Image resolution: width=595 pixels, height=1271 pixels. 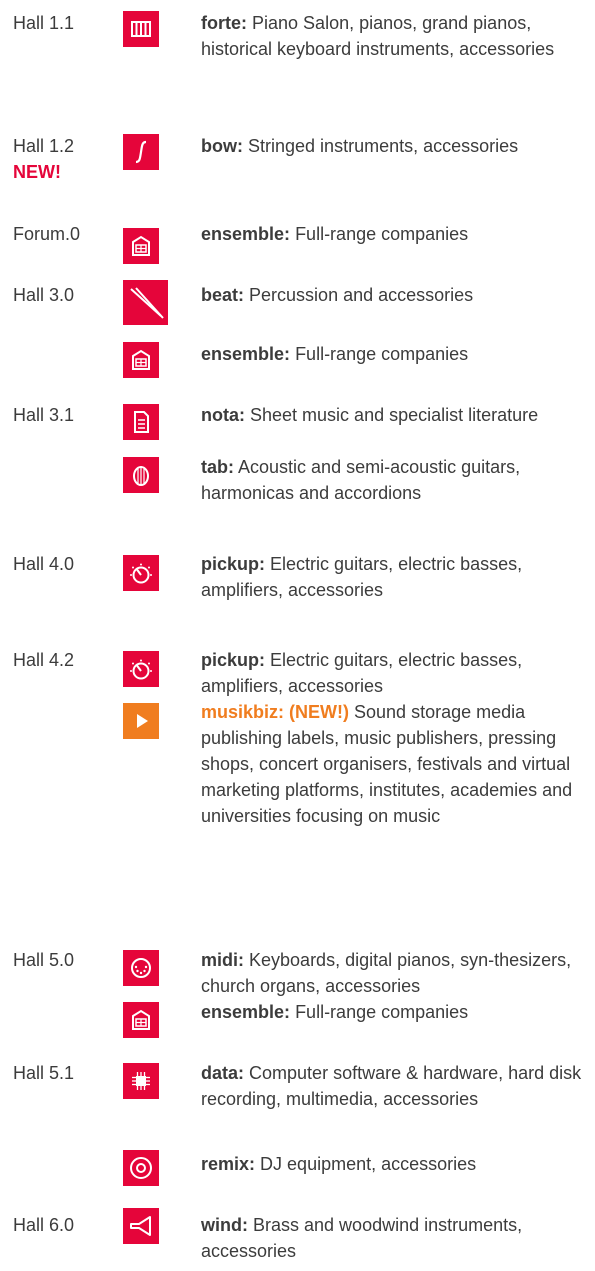 I want to click on entry-bow: bow: Stringed instruments, accessories, so click(x=396, y=146).